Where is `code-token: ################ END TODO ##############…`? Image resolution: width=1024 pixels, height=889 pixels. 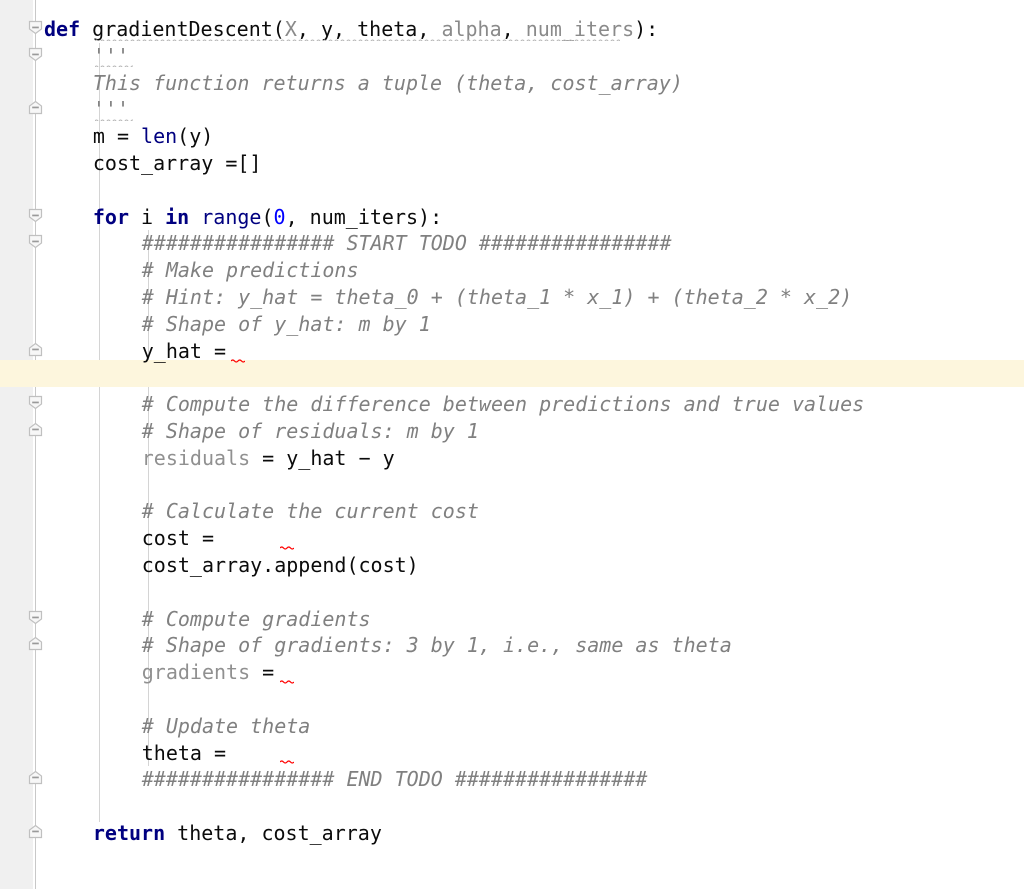
code-token: ################ END TODO ##############… is located at coordinates (394, 779).